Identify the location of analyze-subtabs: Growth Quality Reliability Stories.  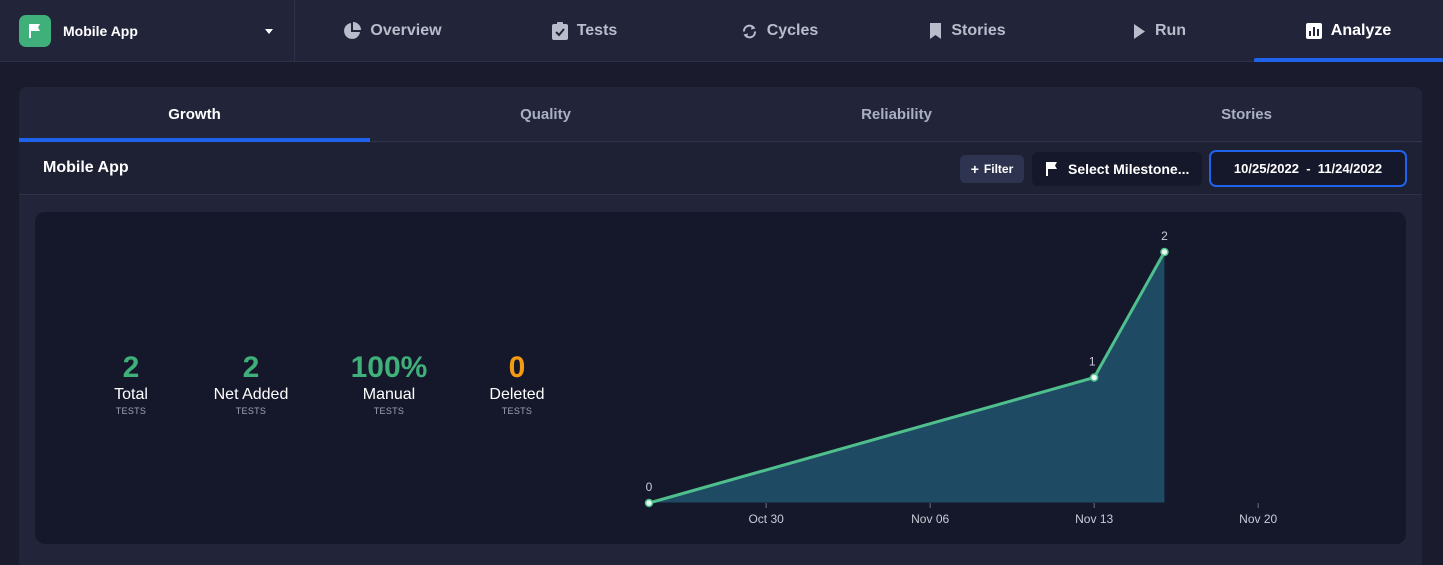
(720, 114).